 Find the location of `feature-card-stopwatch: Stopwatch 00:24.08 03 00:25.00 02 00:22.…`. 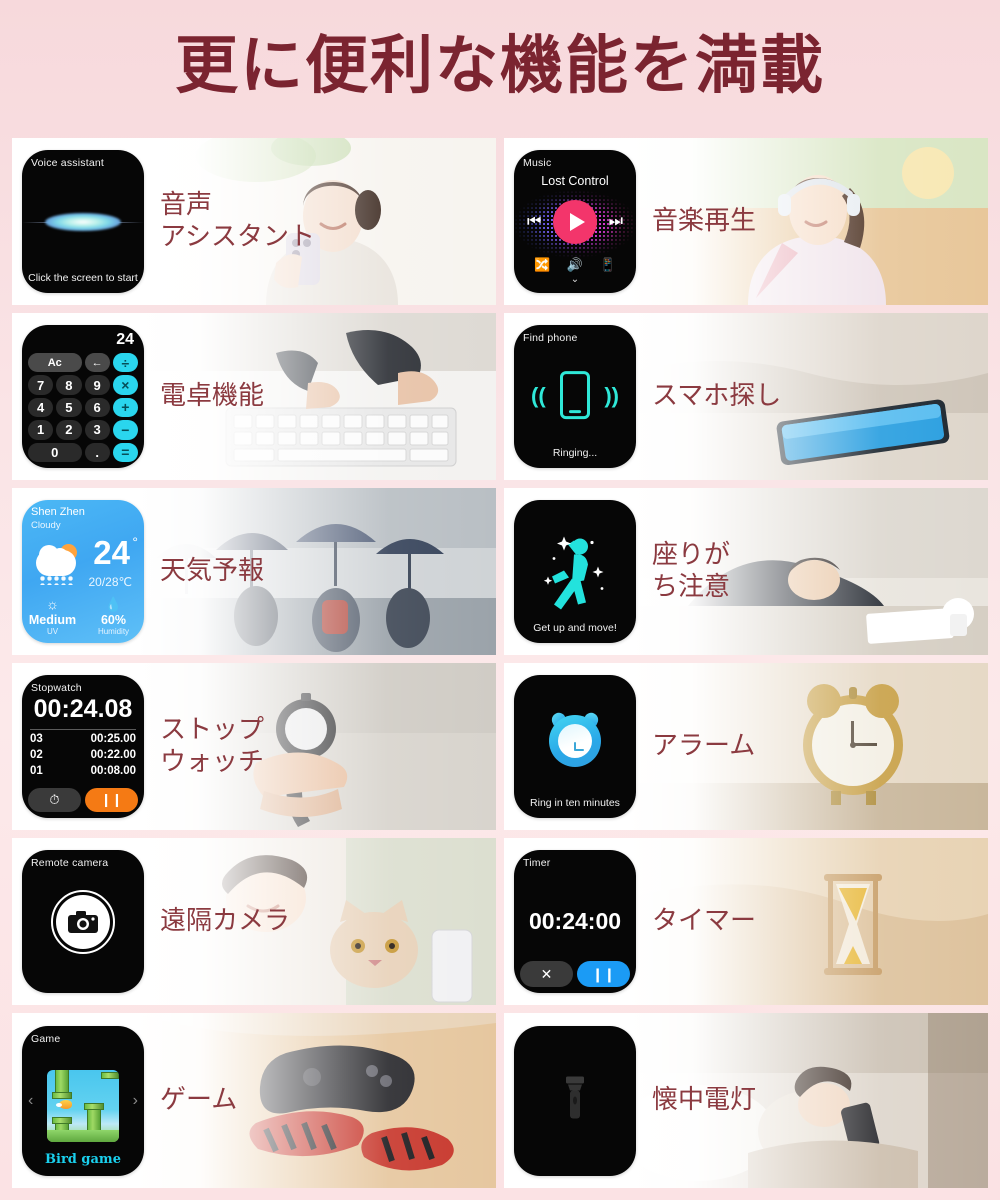

feature-card-stopwatch: Stopwatch 00:24.08 03 00:25.00 02 00:22.… is located at coordinates (254, 746).